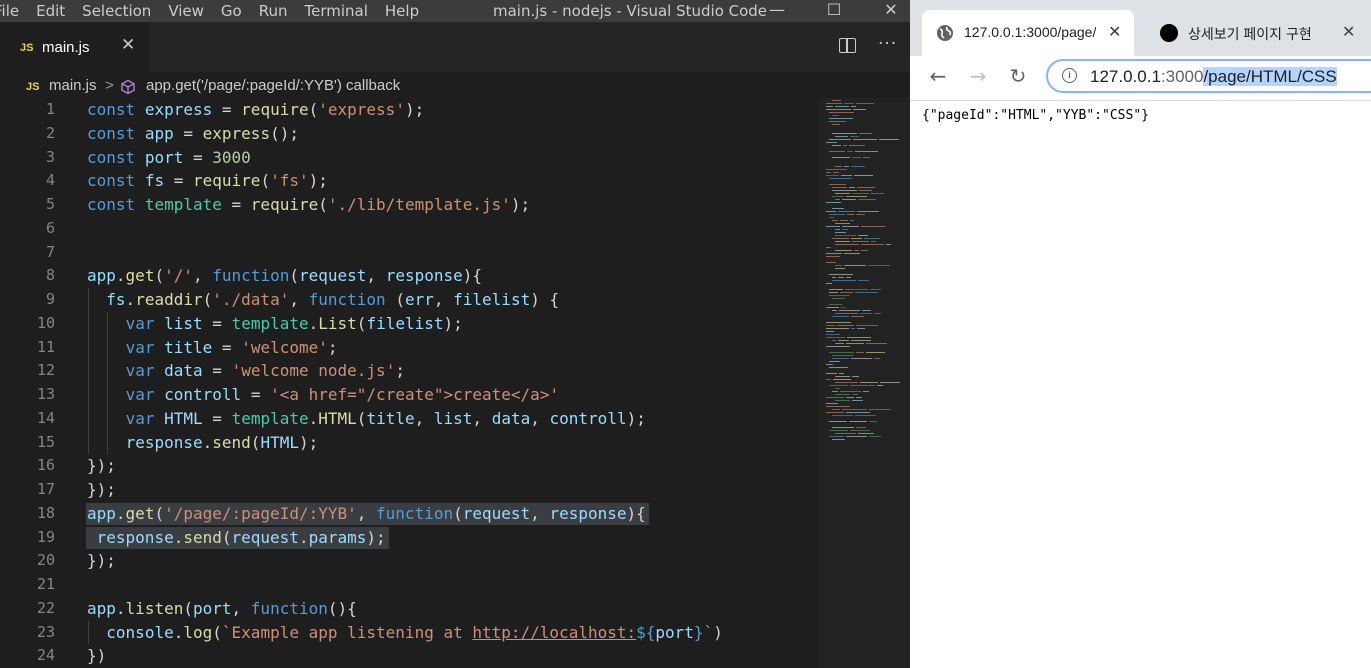 The image size is (1371, 668). What do you see at coordinates (409, 561) in the screenshot?
I see `code-line: 20});` at bounding box center [409, 561].